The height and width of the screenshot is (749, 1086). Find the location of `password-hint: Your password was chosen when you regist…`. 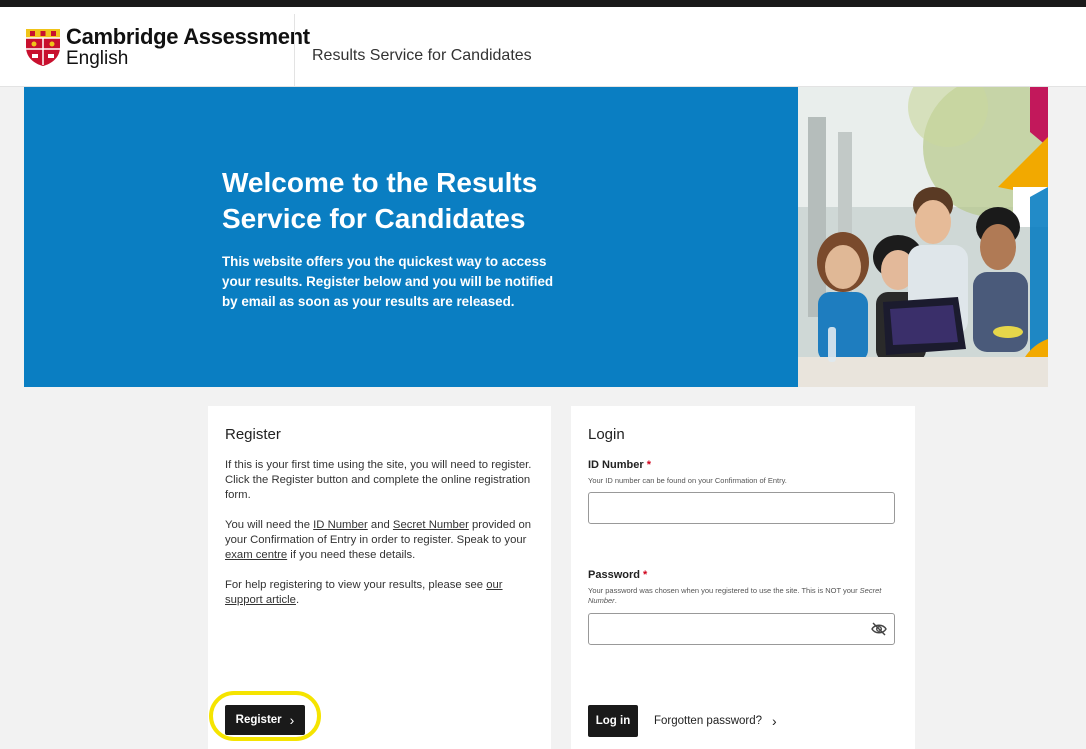

password-hint: Your password was chosen when you regist… is located at coordinates (735, 595).